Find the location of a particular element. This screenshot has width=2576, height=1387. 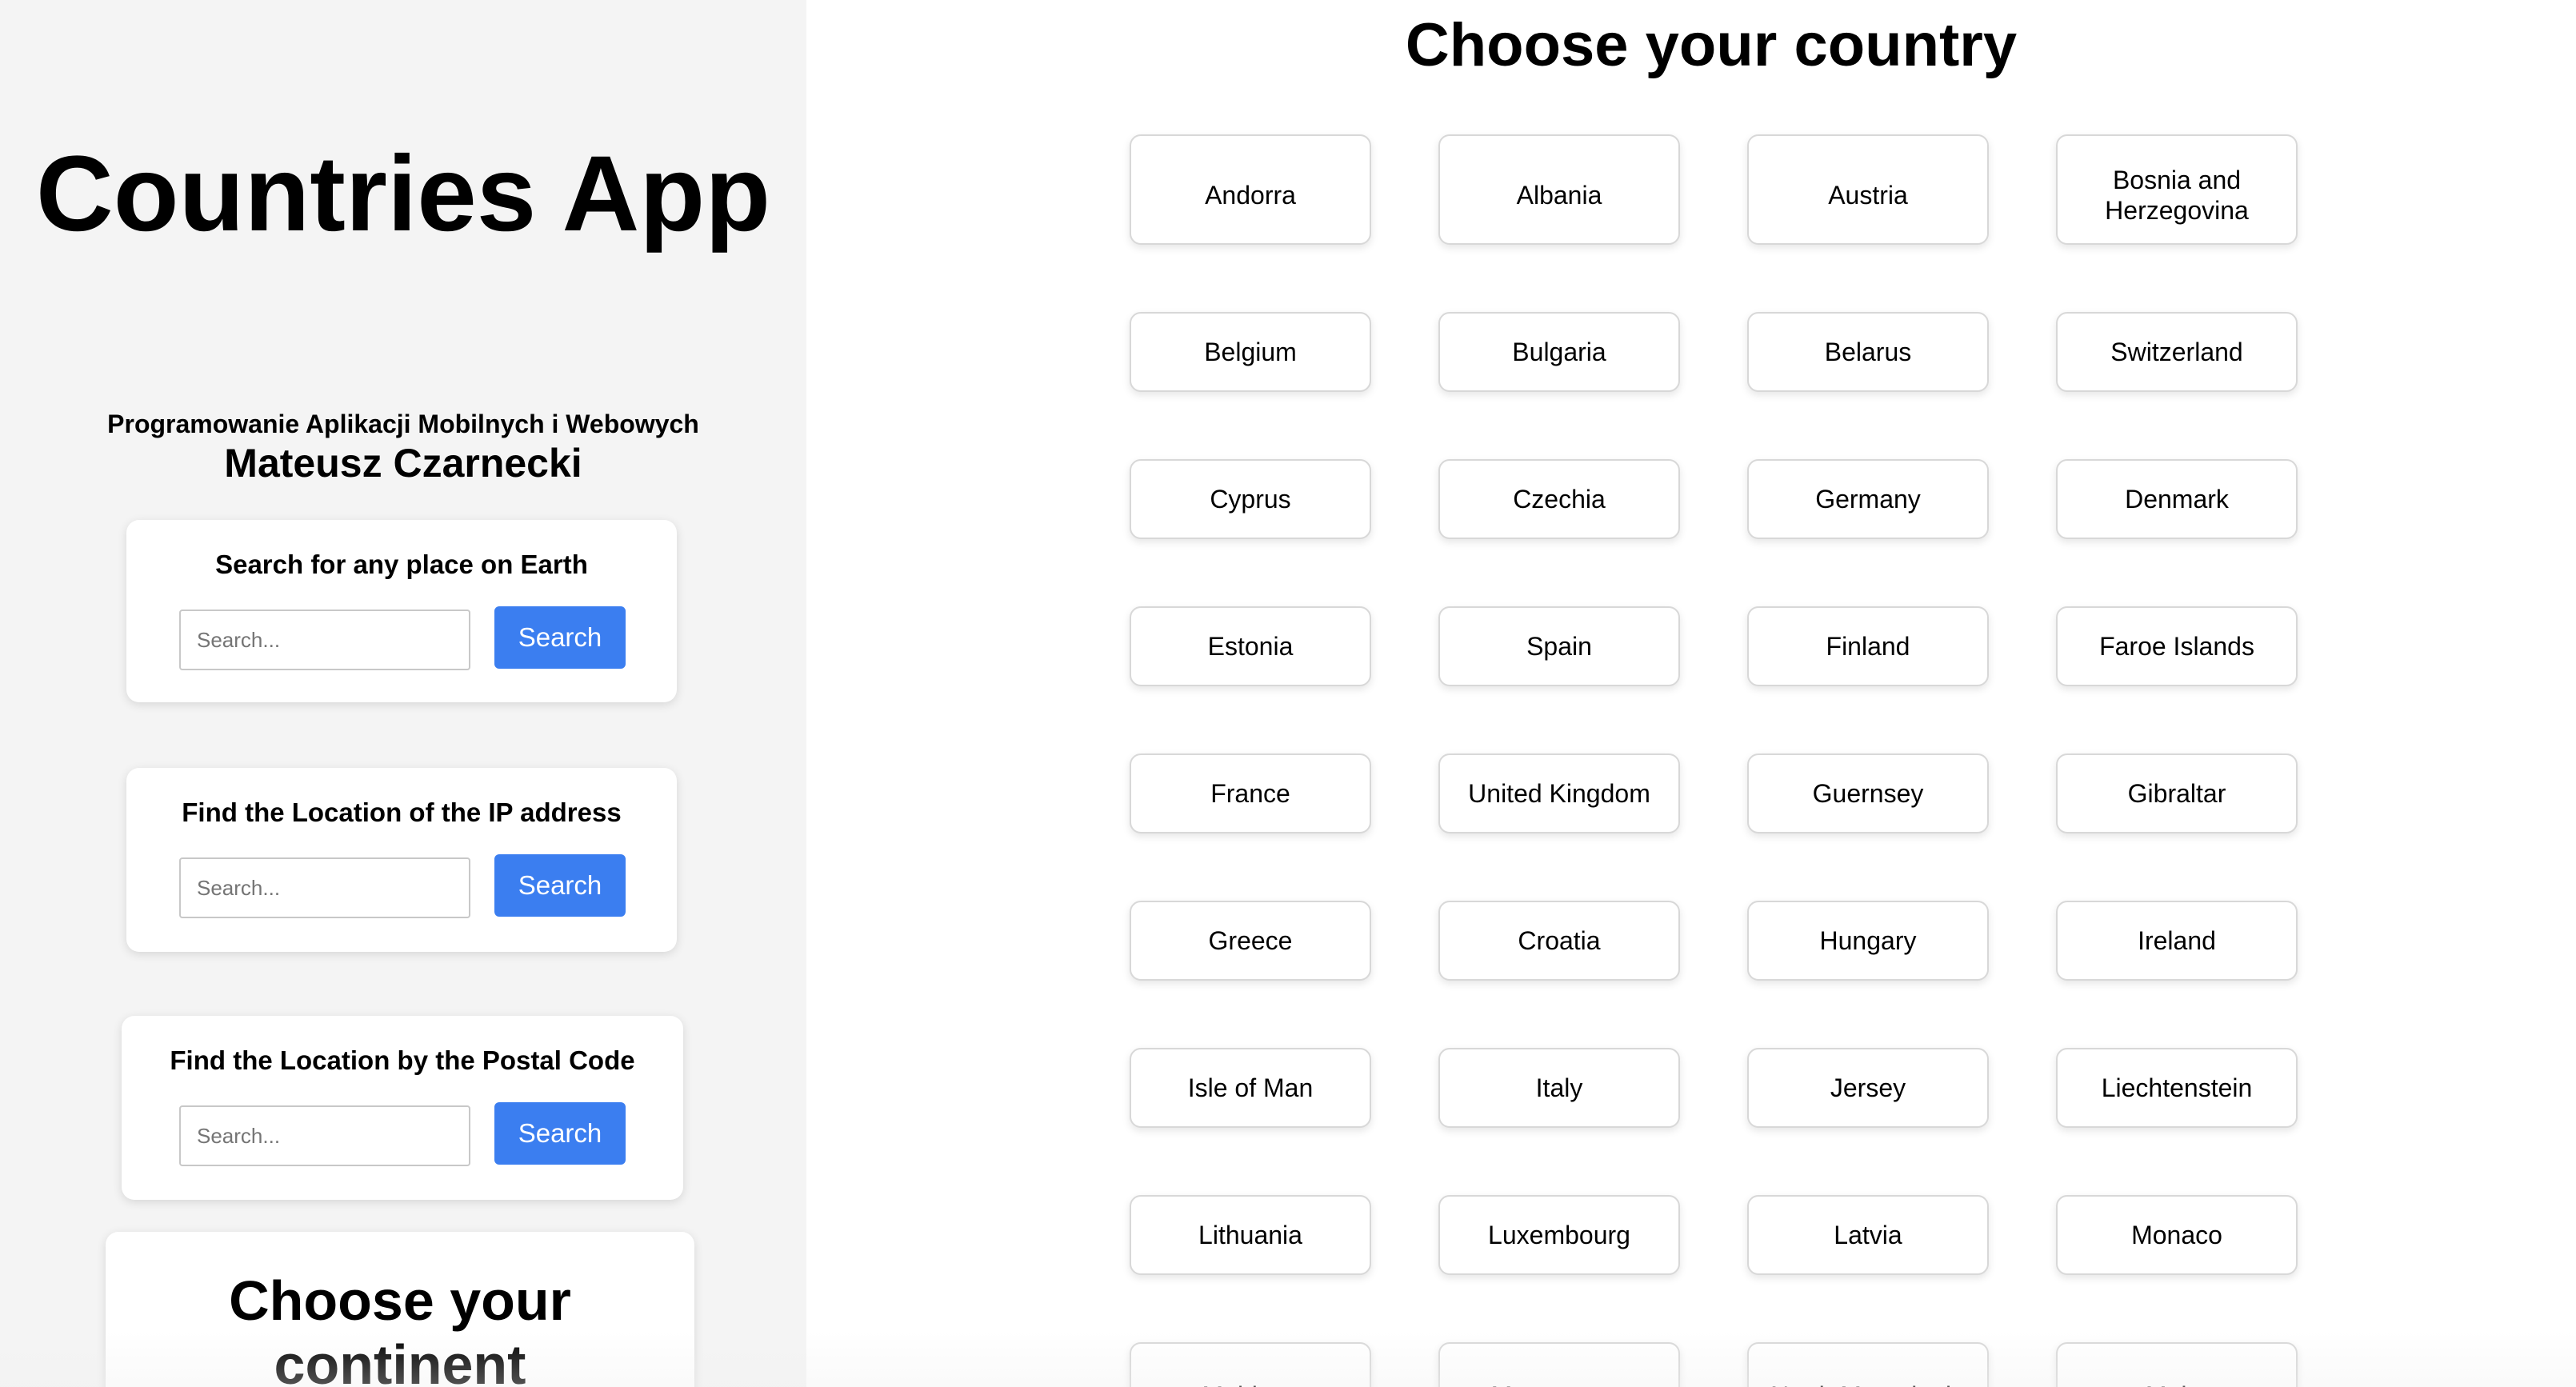

country-button: Greece is located at coordinates (1250, 941).